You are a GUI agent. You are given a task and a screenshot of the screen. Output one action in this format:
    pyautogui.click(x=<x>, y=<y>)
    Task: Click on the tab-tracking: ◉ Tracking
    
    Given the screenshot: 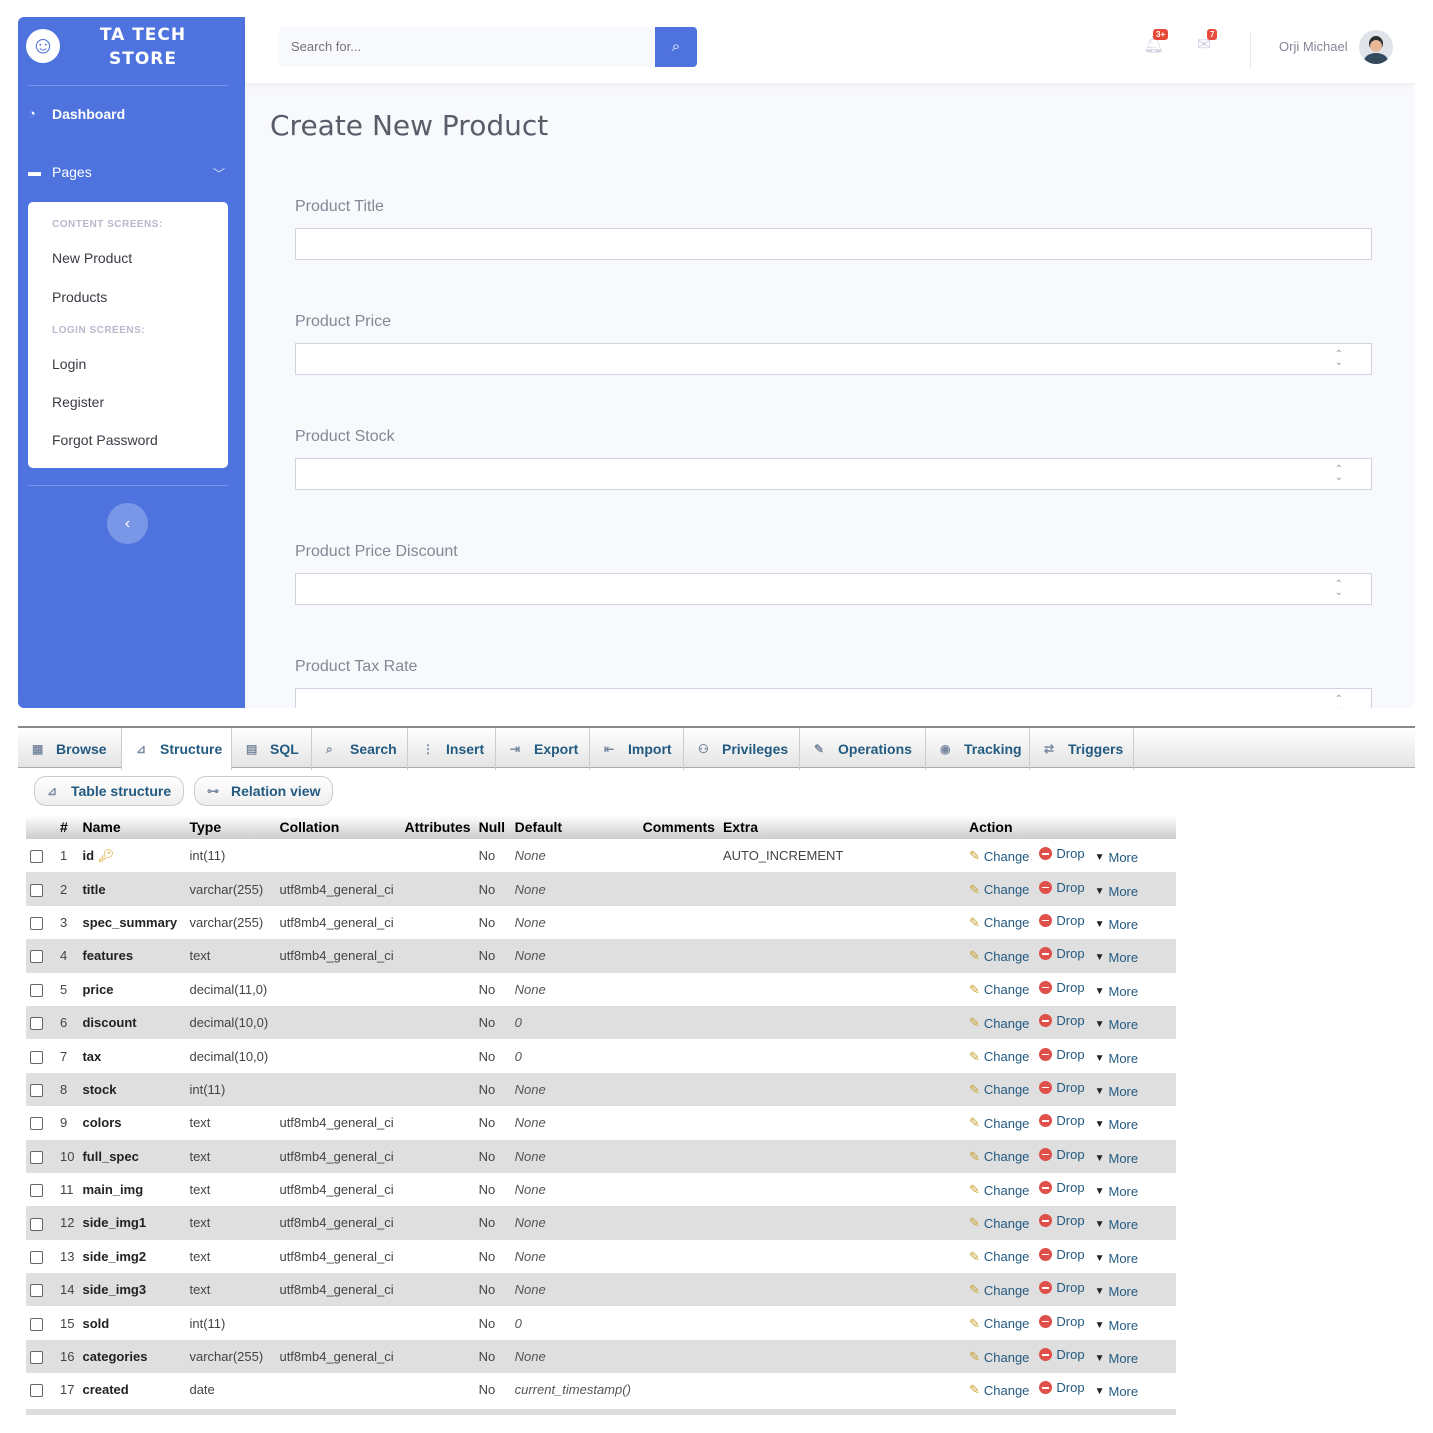 What is the action you would take?
    pyautogui.click(x=978, y=749)
    